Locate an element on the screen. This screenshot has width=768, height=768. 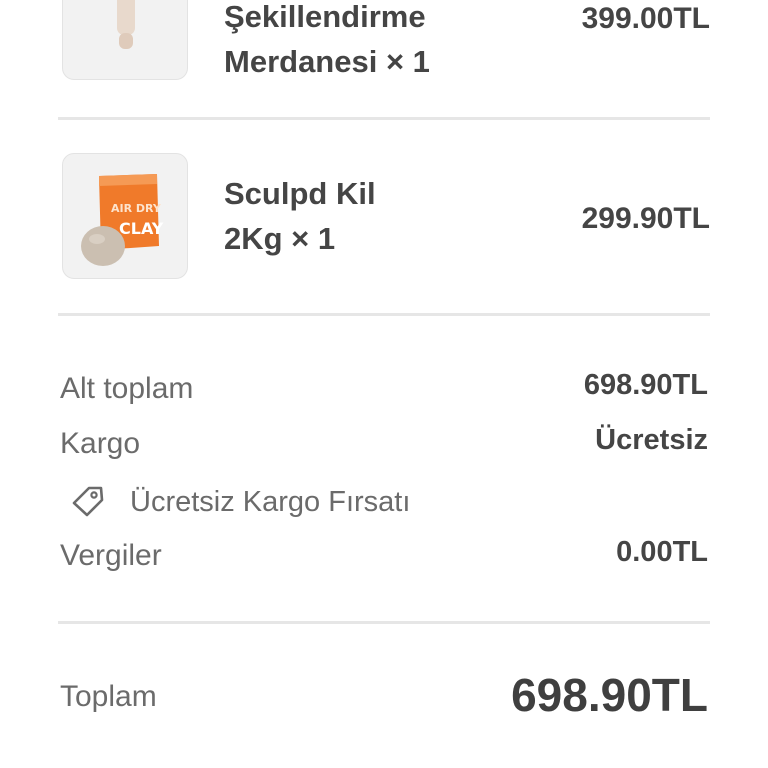
shipping-value: Ücretsiz is located at coordinates (651, 440).